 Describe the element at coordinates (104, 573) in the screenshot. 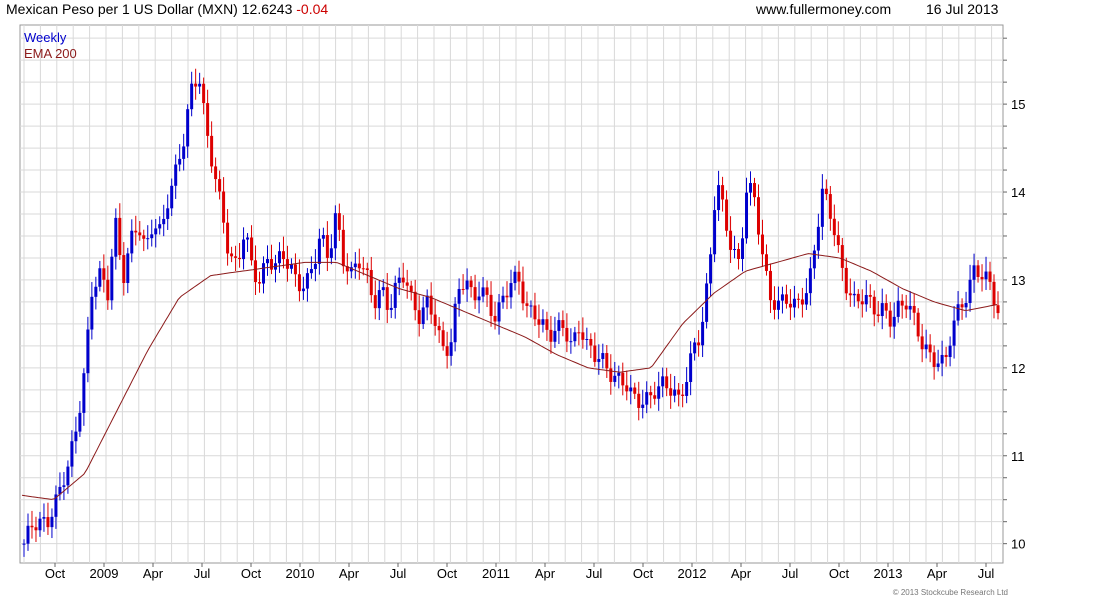

I see `x-tick-label: 2009` at that location.